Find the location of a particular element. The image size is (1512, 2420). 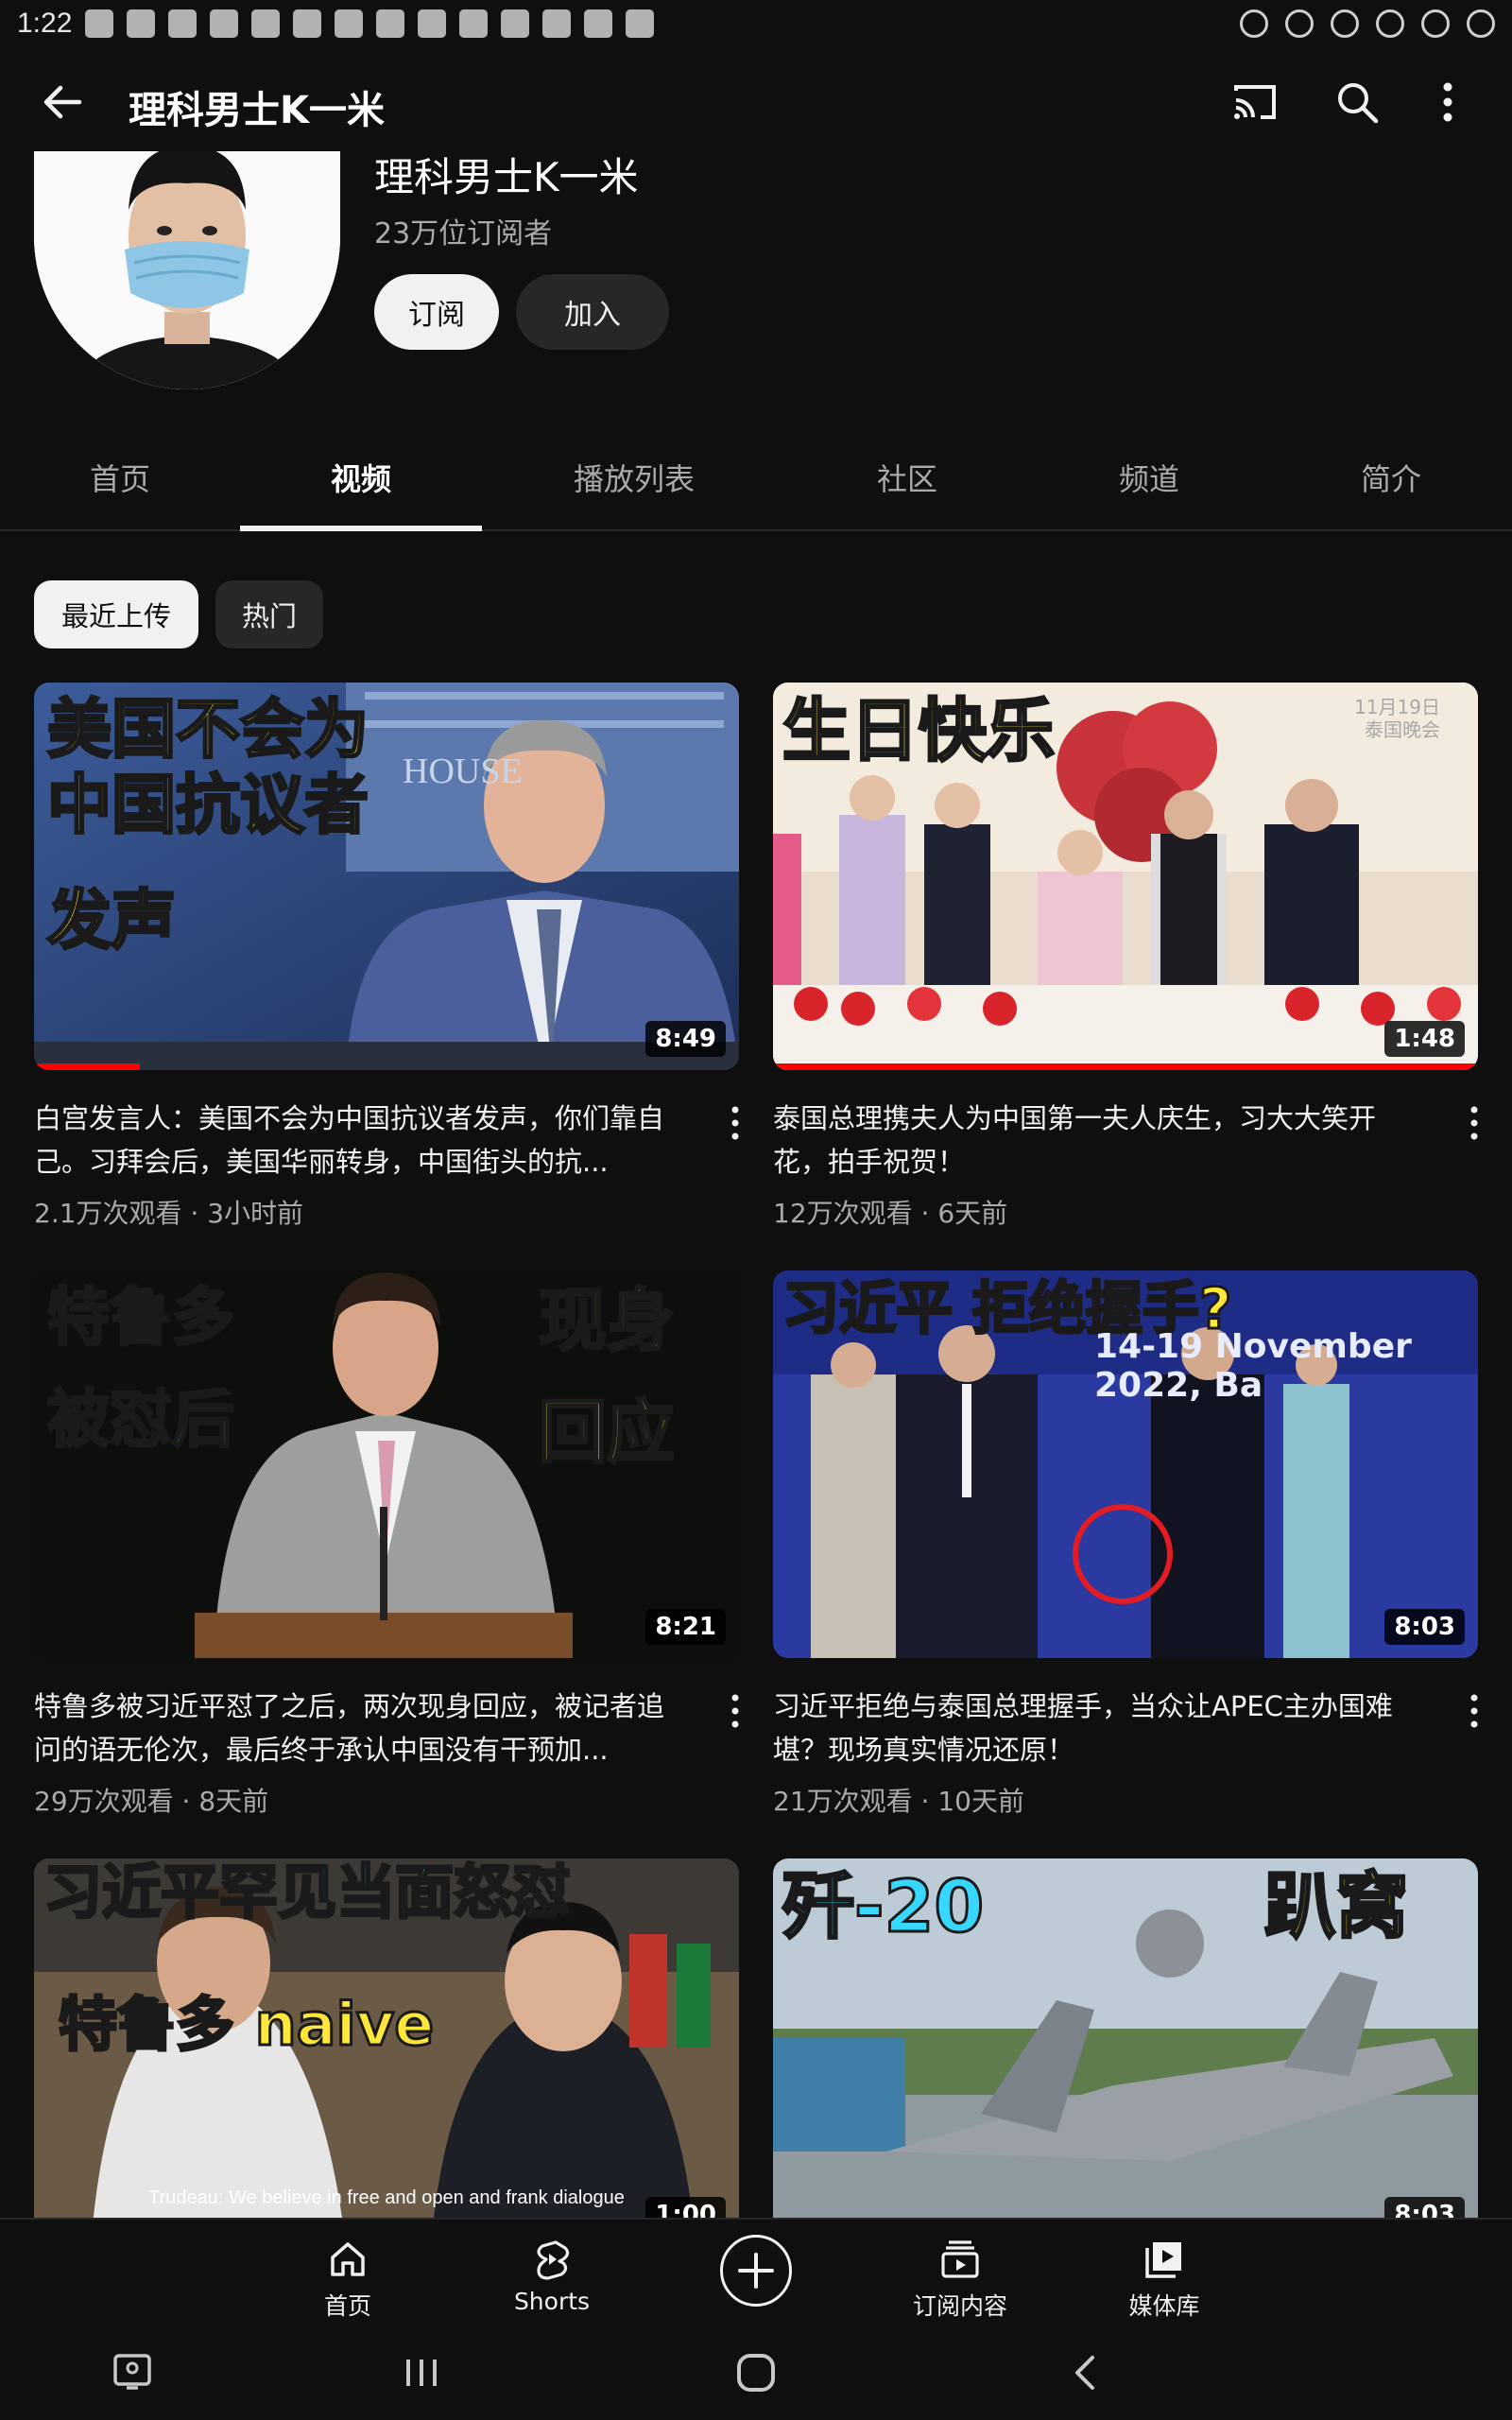

subscriptions-icon is located at coordinates (960, 2259).